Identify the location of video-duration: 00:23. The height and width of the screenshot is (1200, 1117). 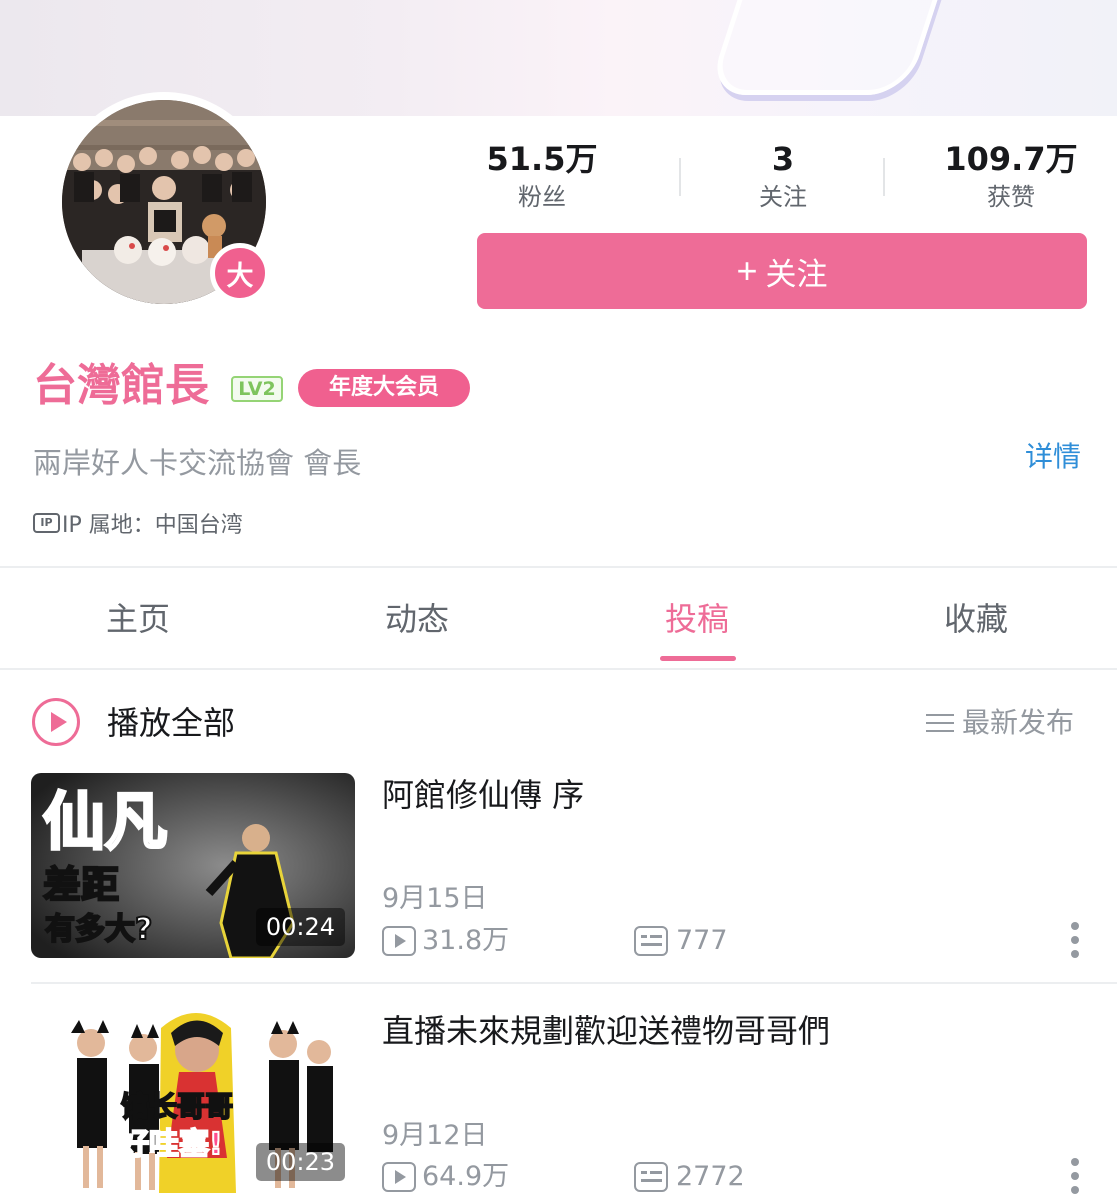
(300, 1162).